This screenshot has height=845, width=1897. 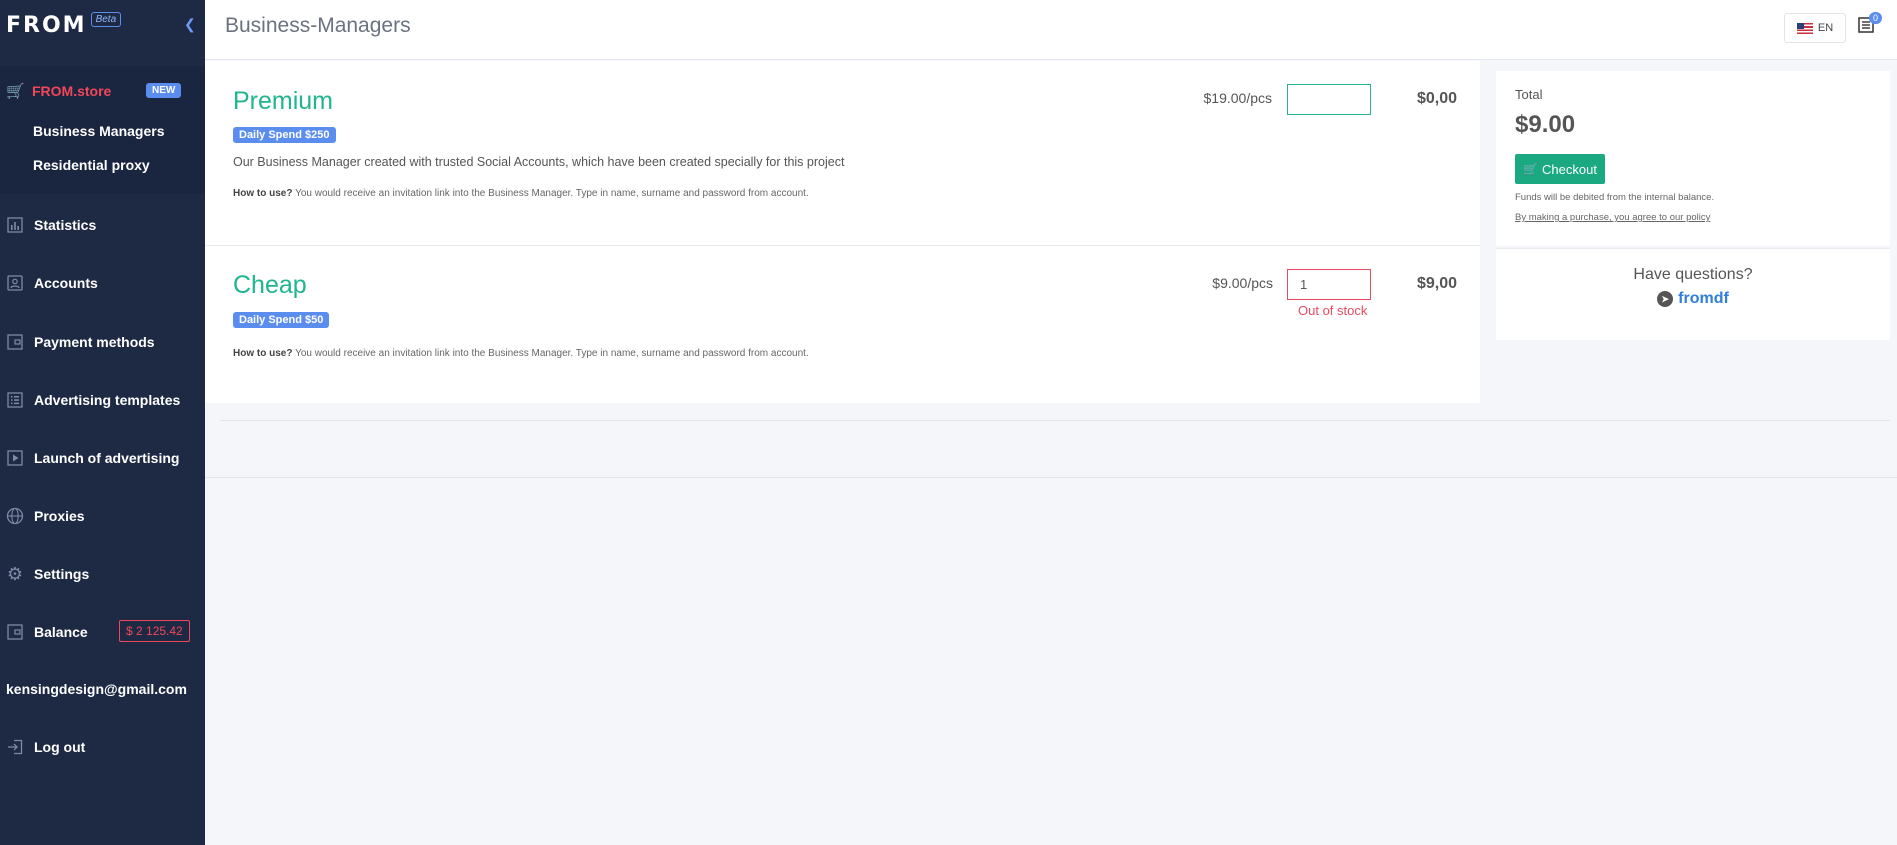 What do you see at coordinates (103, 225) in the screenshot?
I see `sidebar-item-statistics: Statistics` at bounding box center [103, 225].